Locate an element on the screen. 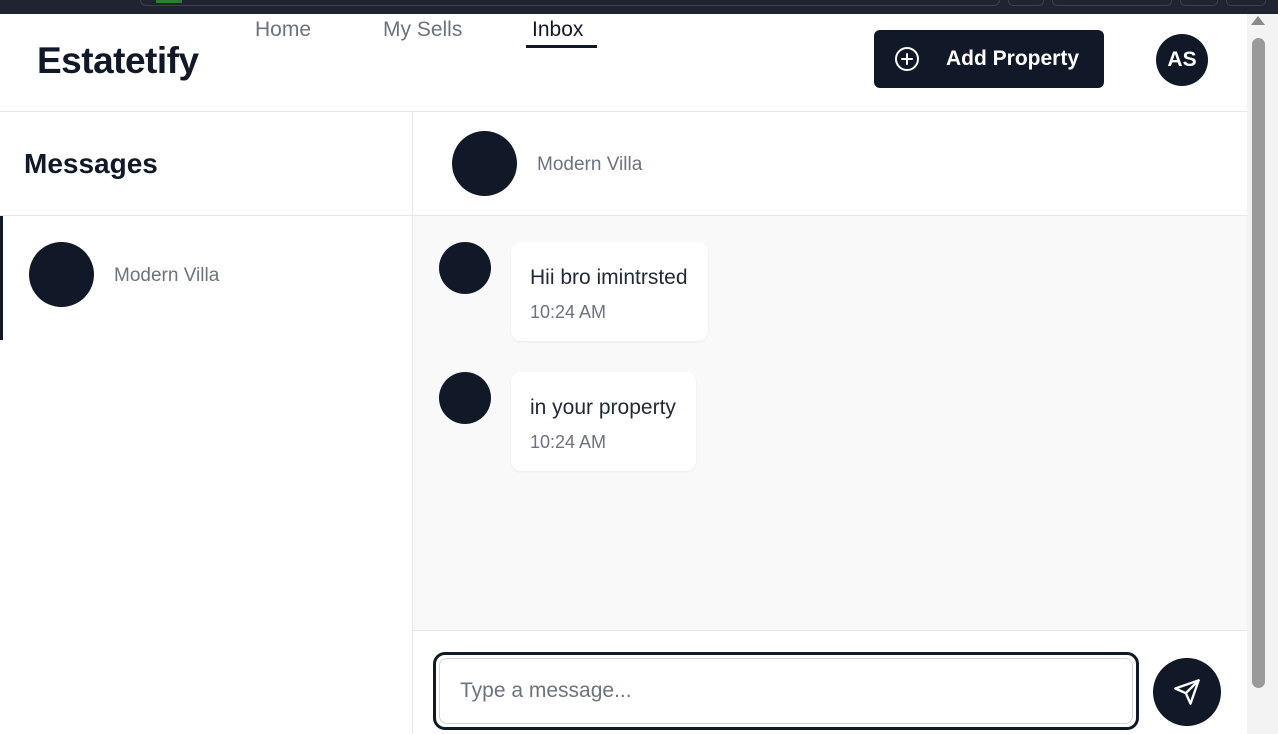 Image resolution: width=1278 pixels, height=734 pixels. send-icon is located at coordinates (1187, 692).